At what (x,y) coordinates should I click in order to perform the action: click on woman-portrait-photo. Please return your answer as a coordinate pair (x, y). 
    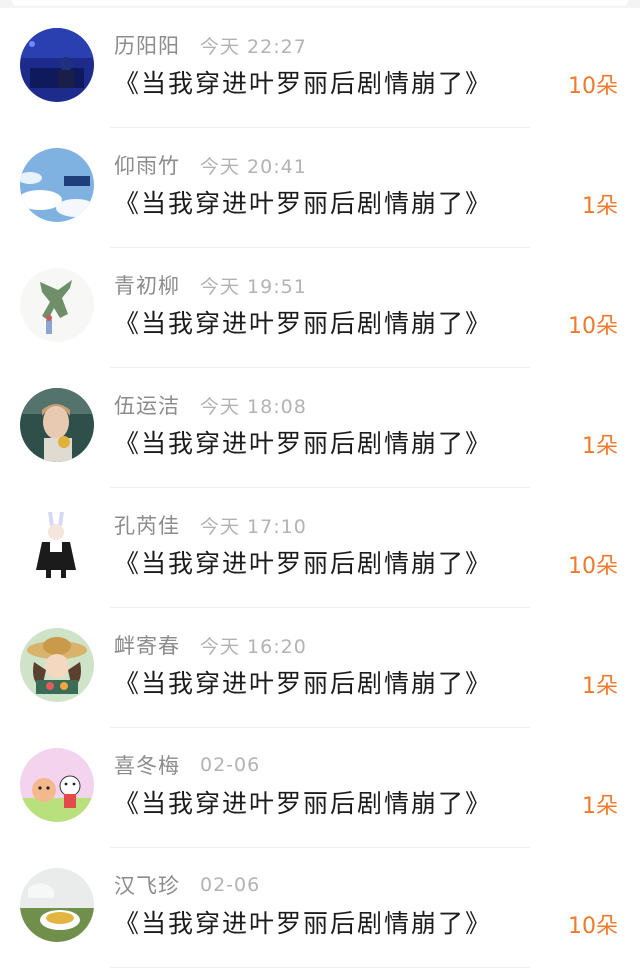
    Looking at the image, I should click on (57, 425).